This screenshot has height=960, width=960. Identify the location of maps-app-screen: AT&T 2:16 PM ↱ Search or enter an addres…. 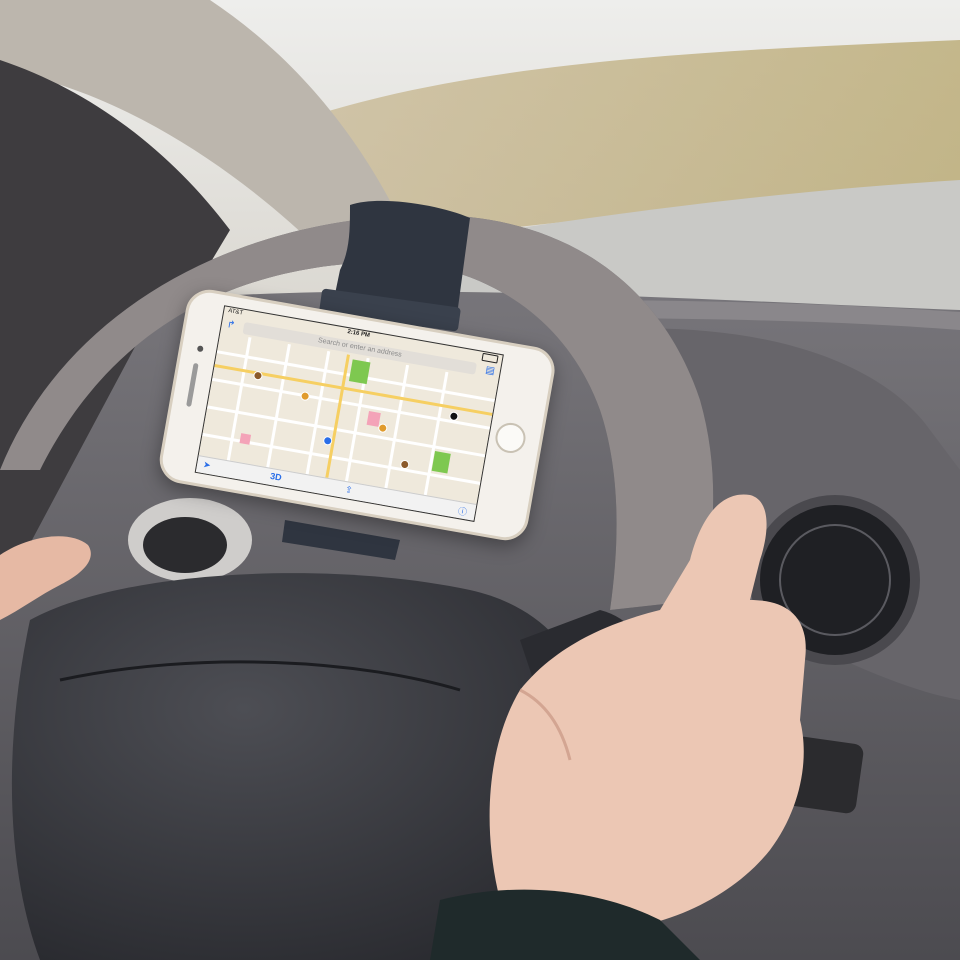
(349, 413).